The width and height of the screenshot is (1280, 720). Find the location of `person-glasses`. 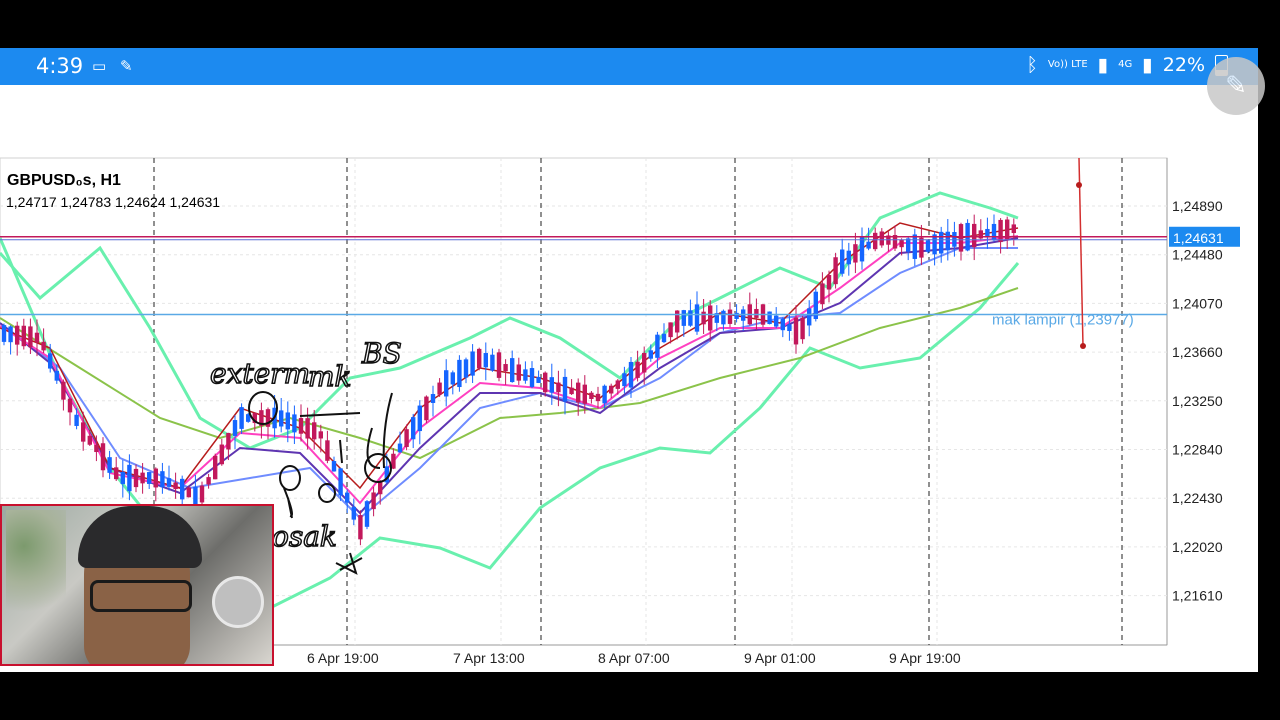

person-glasses is located at coordinates (141, 596).